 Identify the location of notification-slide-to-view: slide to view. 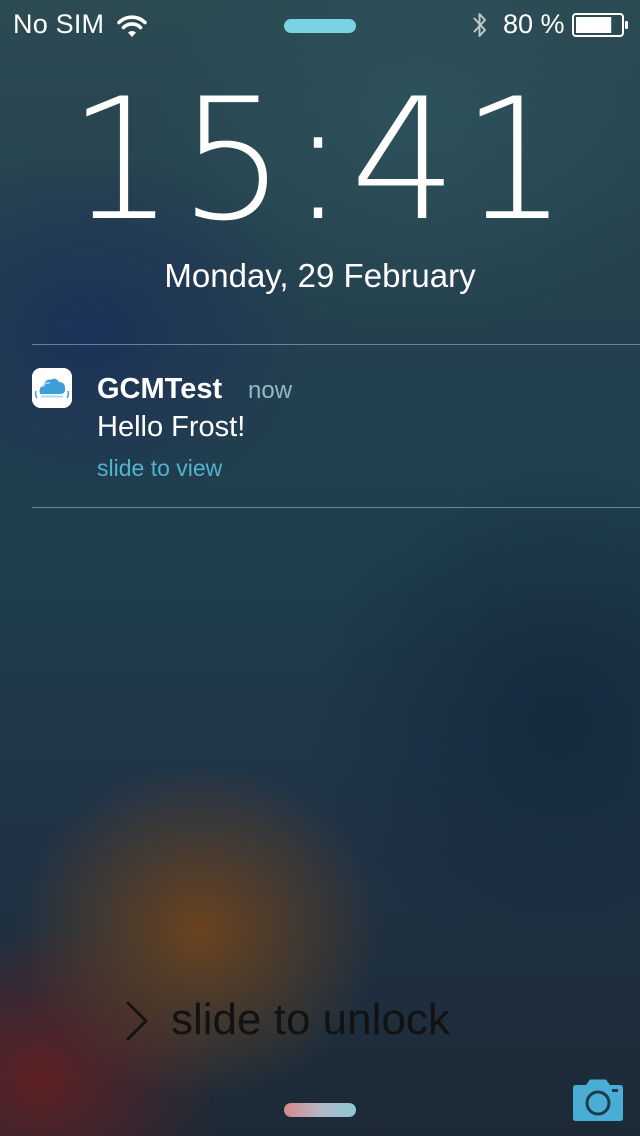
(159, 468).